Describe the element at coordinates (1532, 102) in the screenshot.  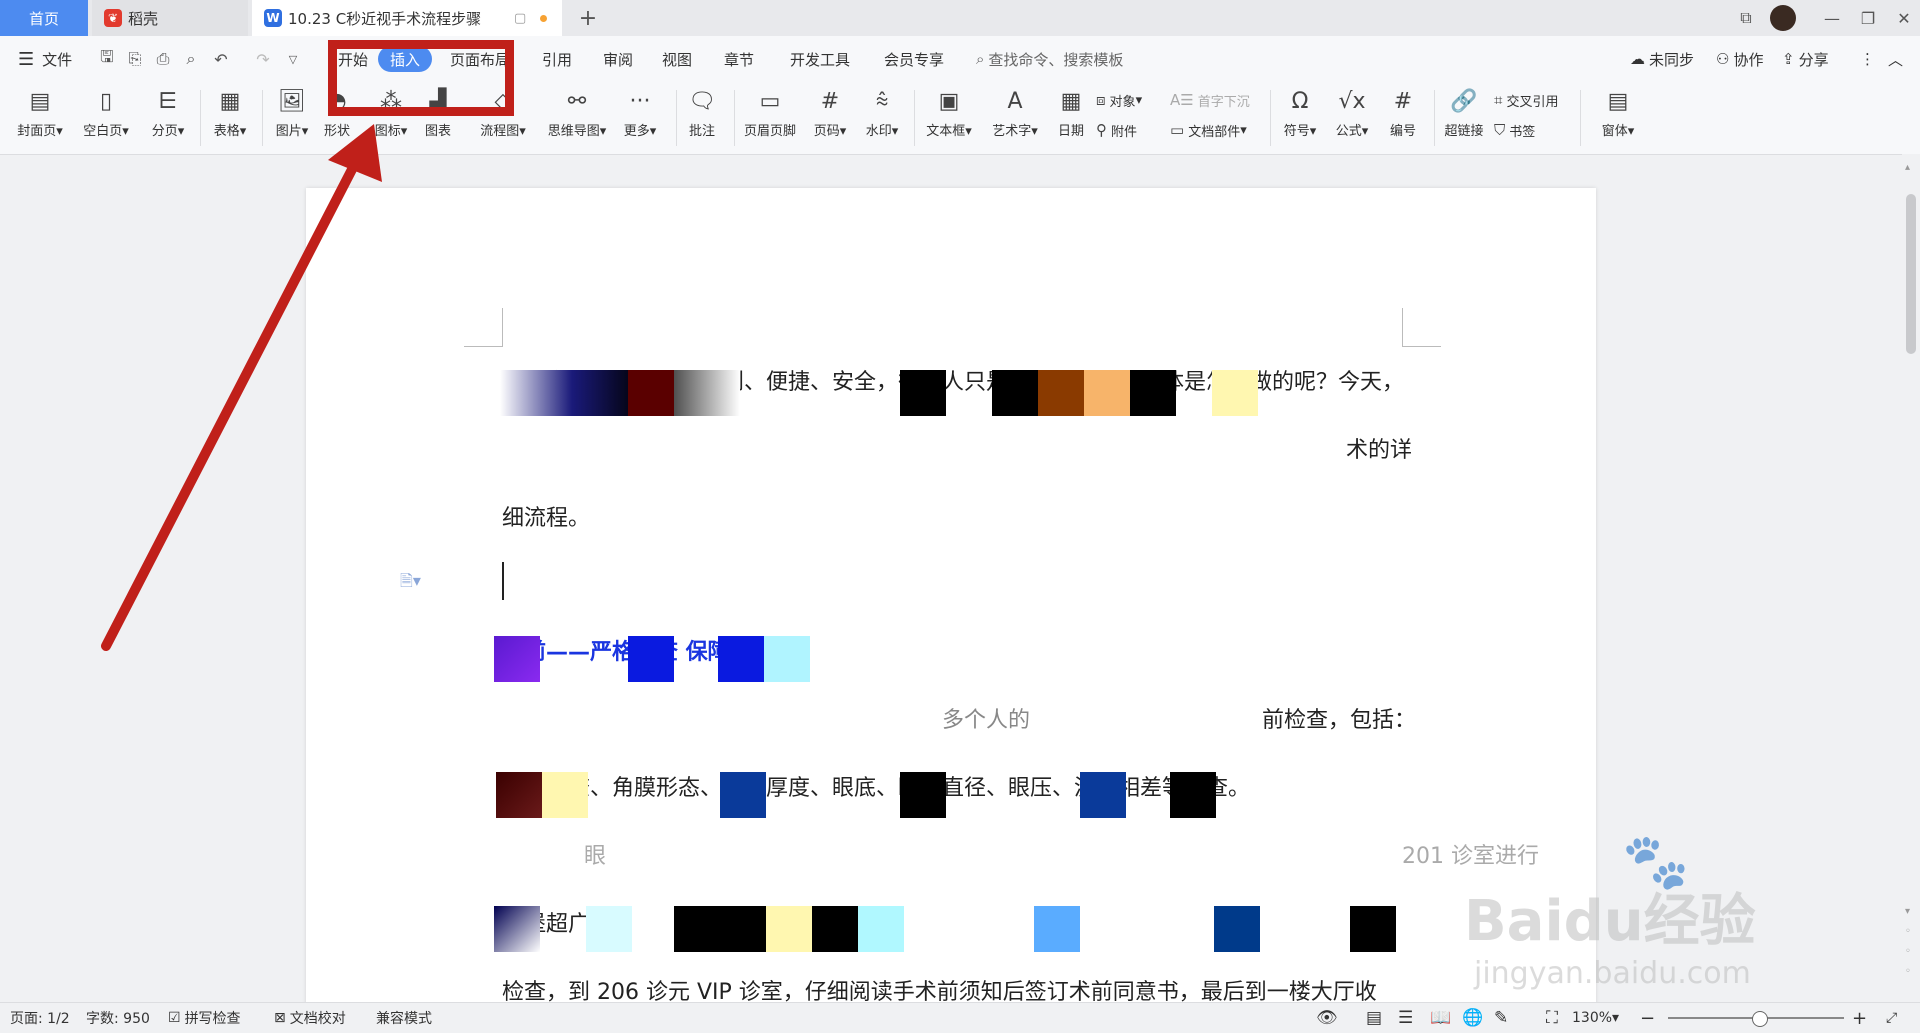
I see `cross-reference-label: 交叉引用` at that location.